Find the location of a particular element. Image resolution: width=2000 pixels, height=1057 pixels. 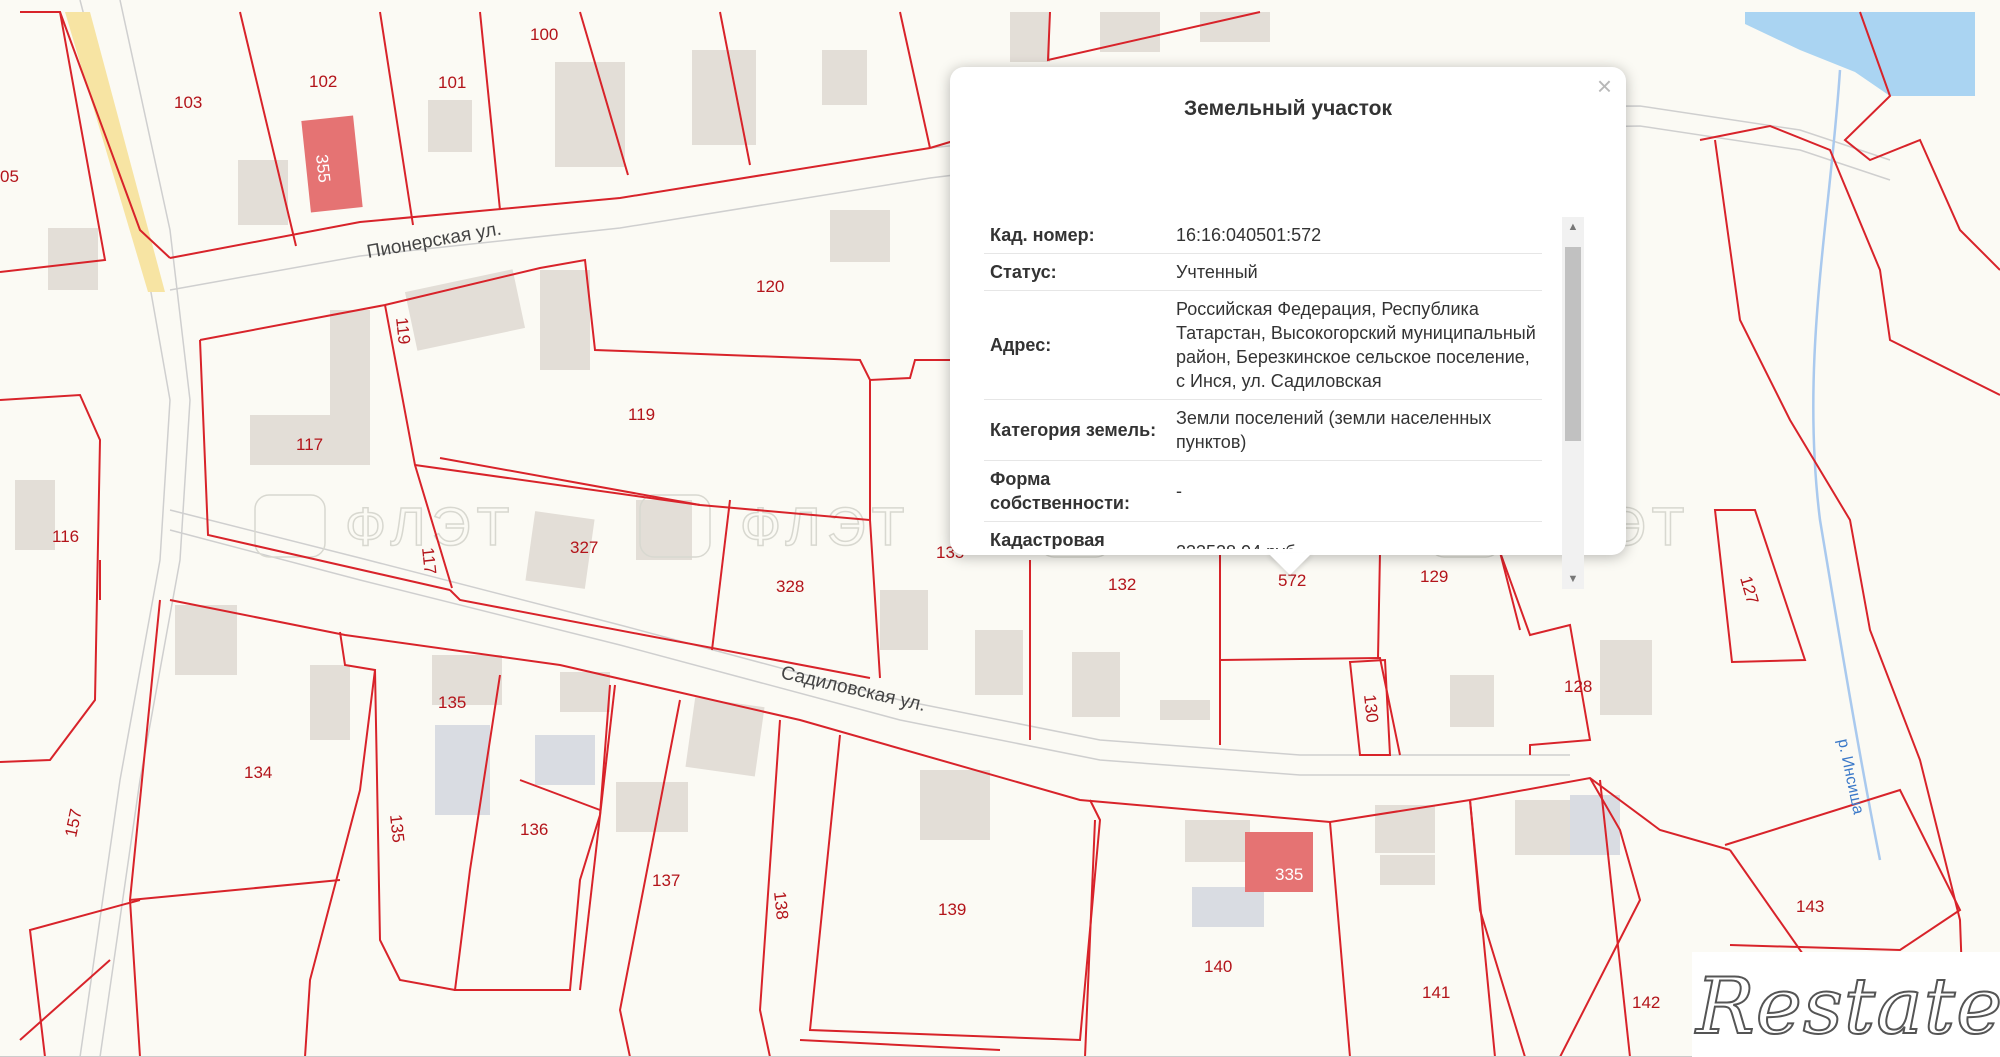

row-key: Кад. номер: is located at coordinates (1074, 235).